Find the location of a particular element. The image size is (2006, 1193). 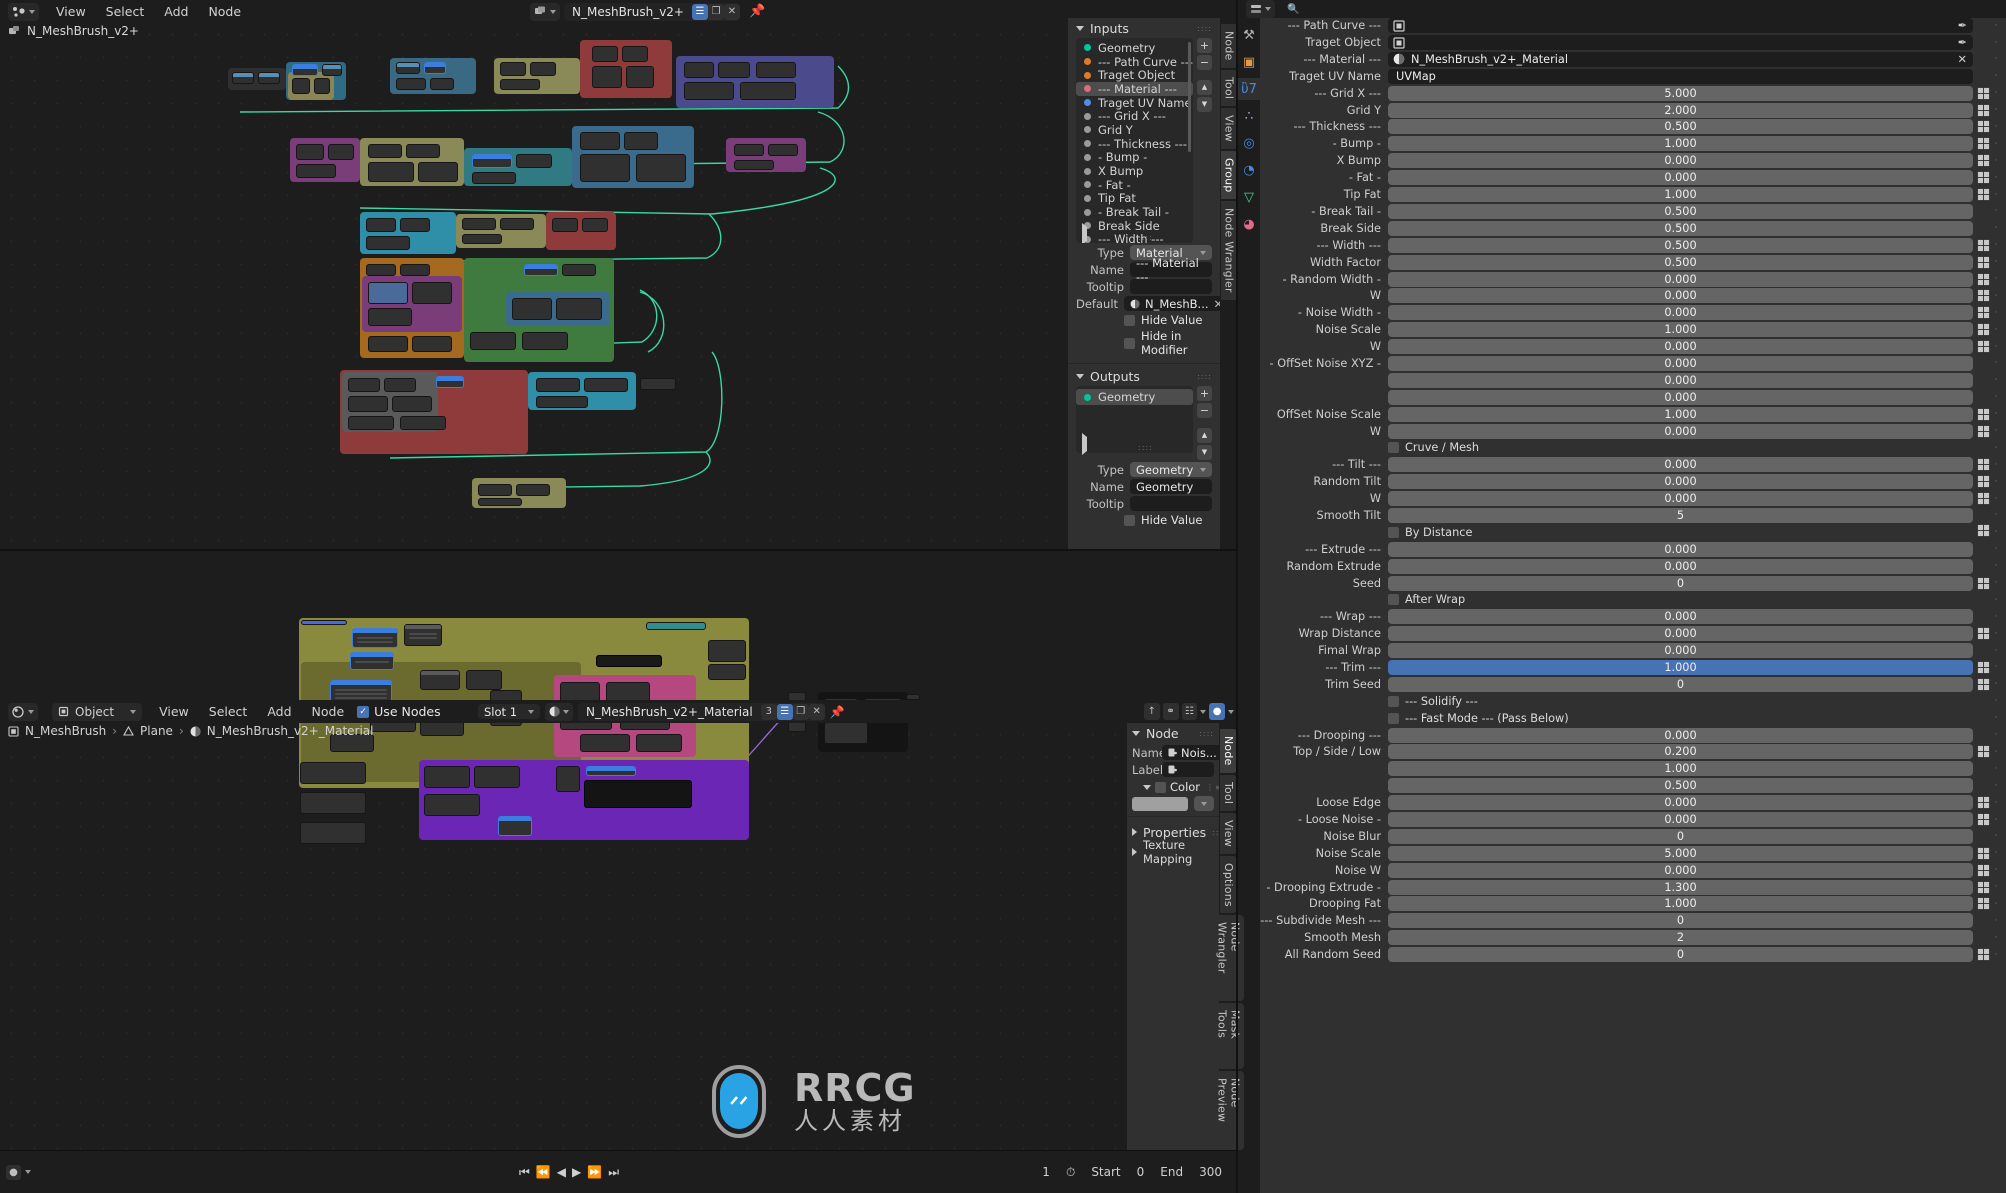

node-color-swatch-row is located at coordinates (1173, 803).